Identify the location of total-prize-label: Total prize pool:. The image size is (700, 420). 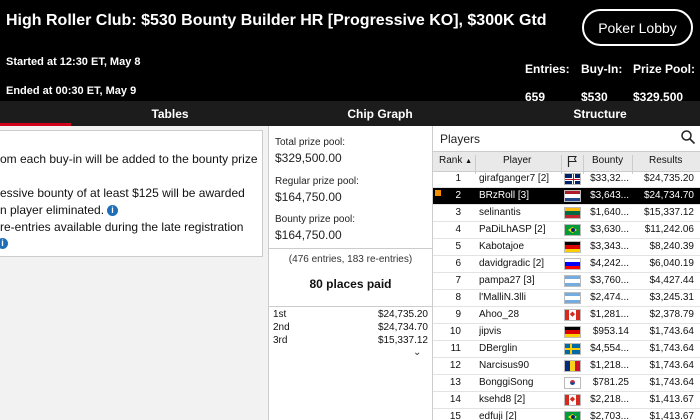
(310, 142).